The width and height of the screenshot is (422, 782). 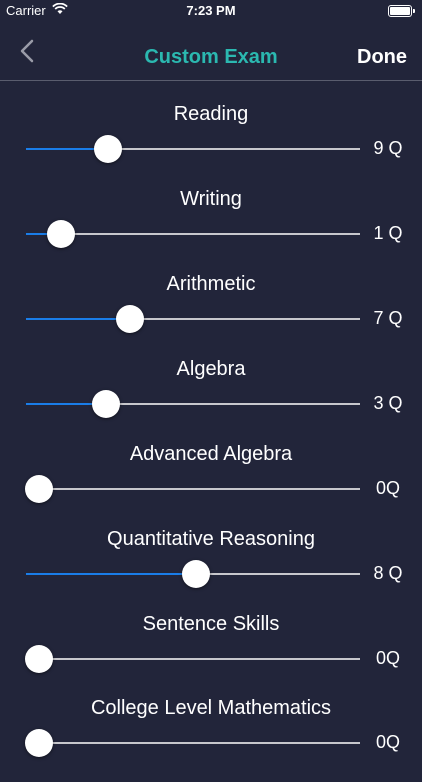 What do you see at coordinates (211, 539) in the screenshot?
I see `subject-label: Quantitative Reasoning` at bounding box center [211, 539].